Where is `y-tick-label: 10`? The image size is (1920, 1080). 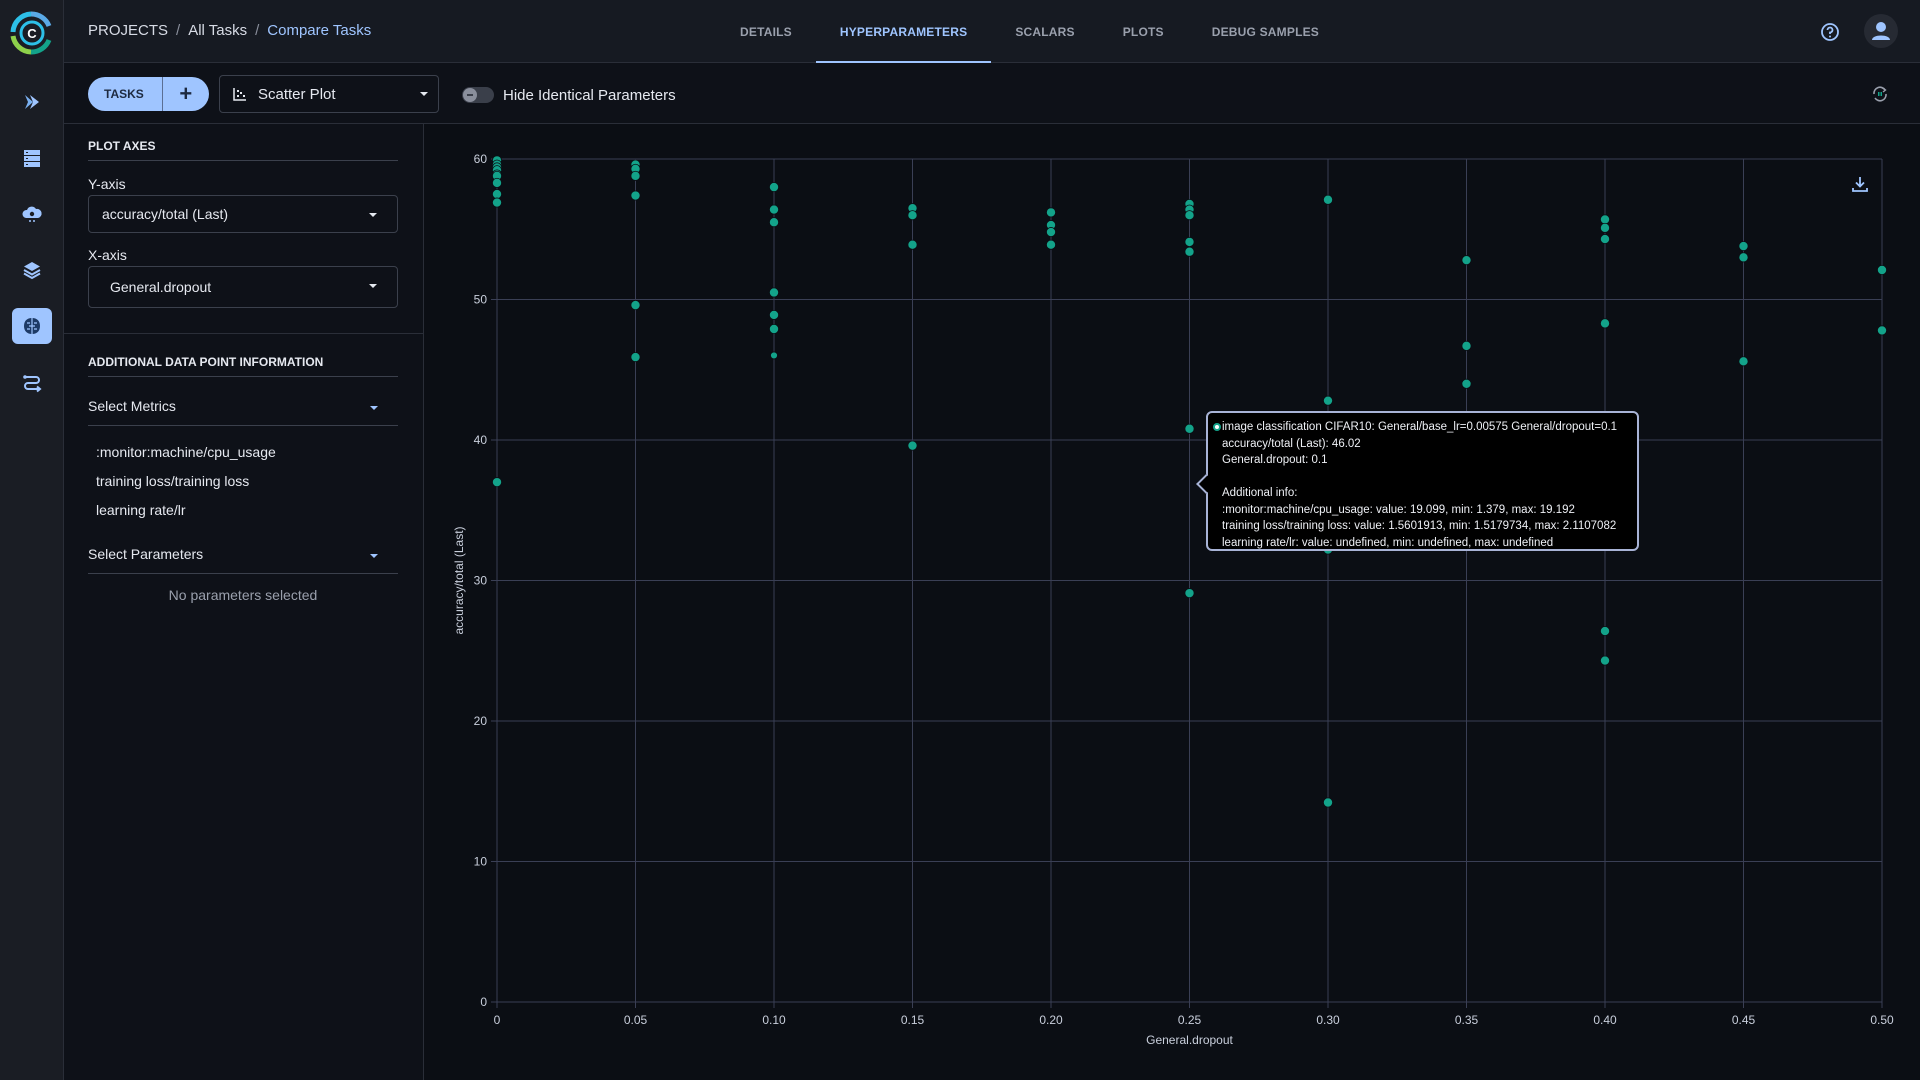 y-tick-label: 10 is located at coordinates (481, 862).